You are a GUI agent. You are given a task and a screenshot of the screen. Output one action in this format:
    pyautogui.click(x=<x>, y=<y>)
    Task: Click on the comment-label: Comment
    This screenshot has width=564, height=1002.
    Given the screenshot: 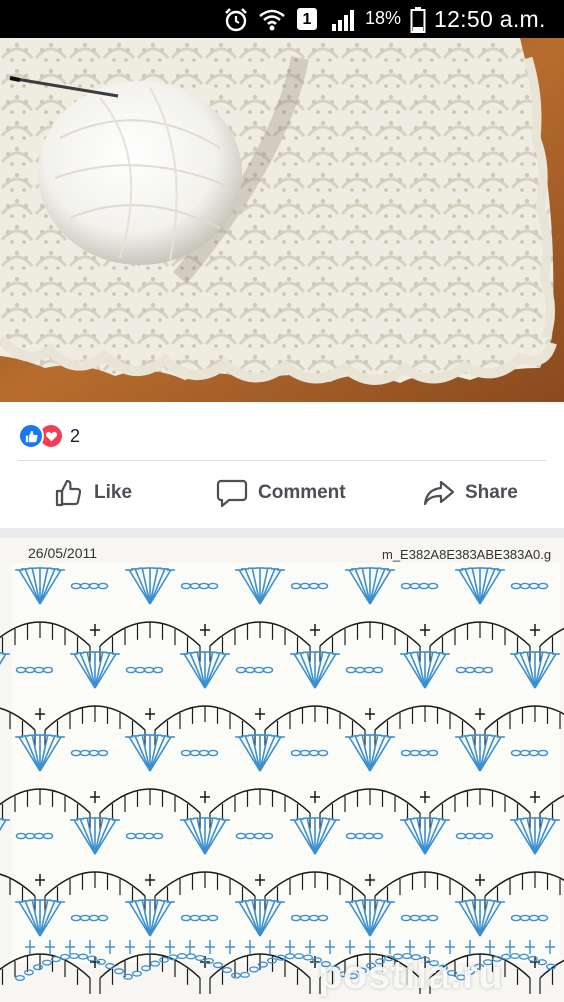 What is the action you would take?
    pyautogui.click(x=302, y=492)
    